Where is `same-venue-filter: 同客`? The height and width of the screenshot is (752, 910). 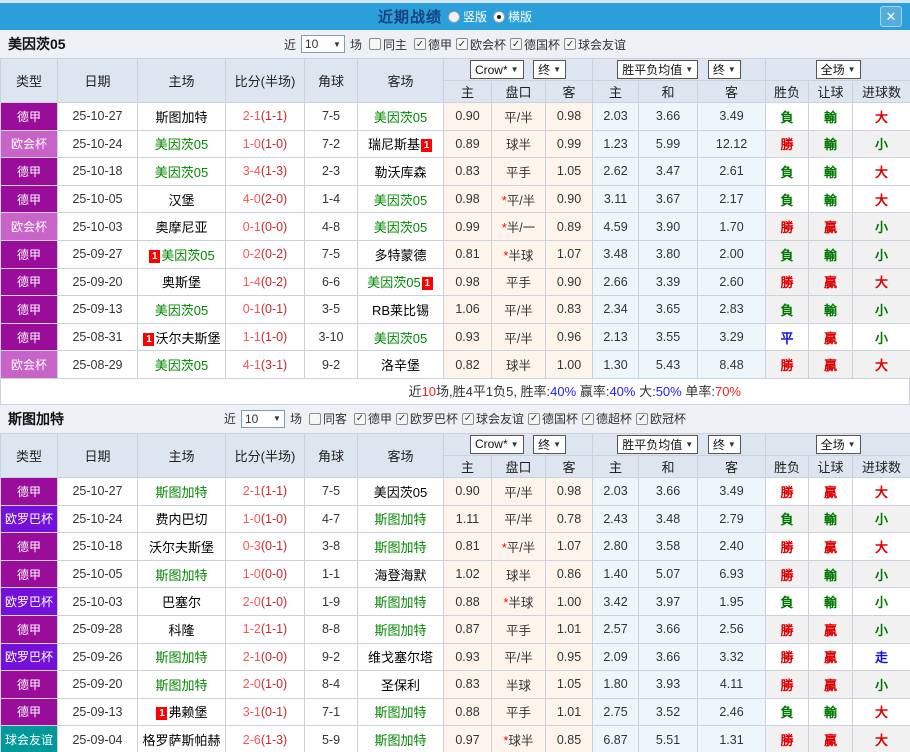 same-venue-filter: 同客 is located at coordinates (327, 418).